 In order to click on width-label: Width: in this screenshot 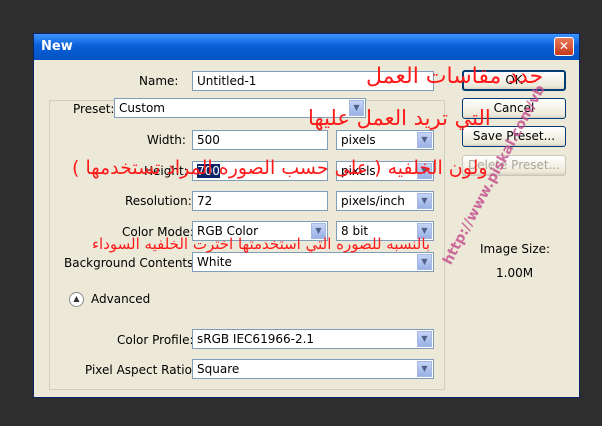, I will do `click(166, 140)`.